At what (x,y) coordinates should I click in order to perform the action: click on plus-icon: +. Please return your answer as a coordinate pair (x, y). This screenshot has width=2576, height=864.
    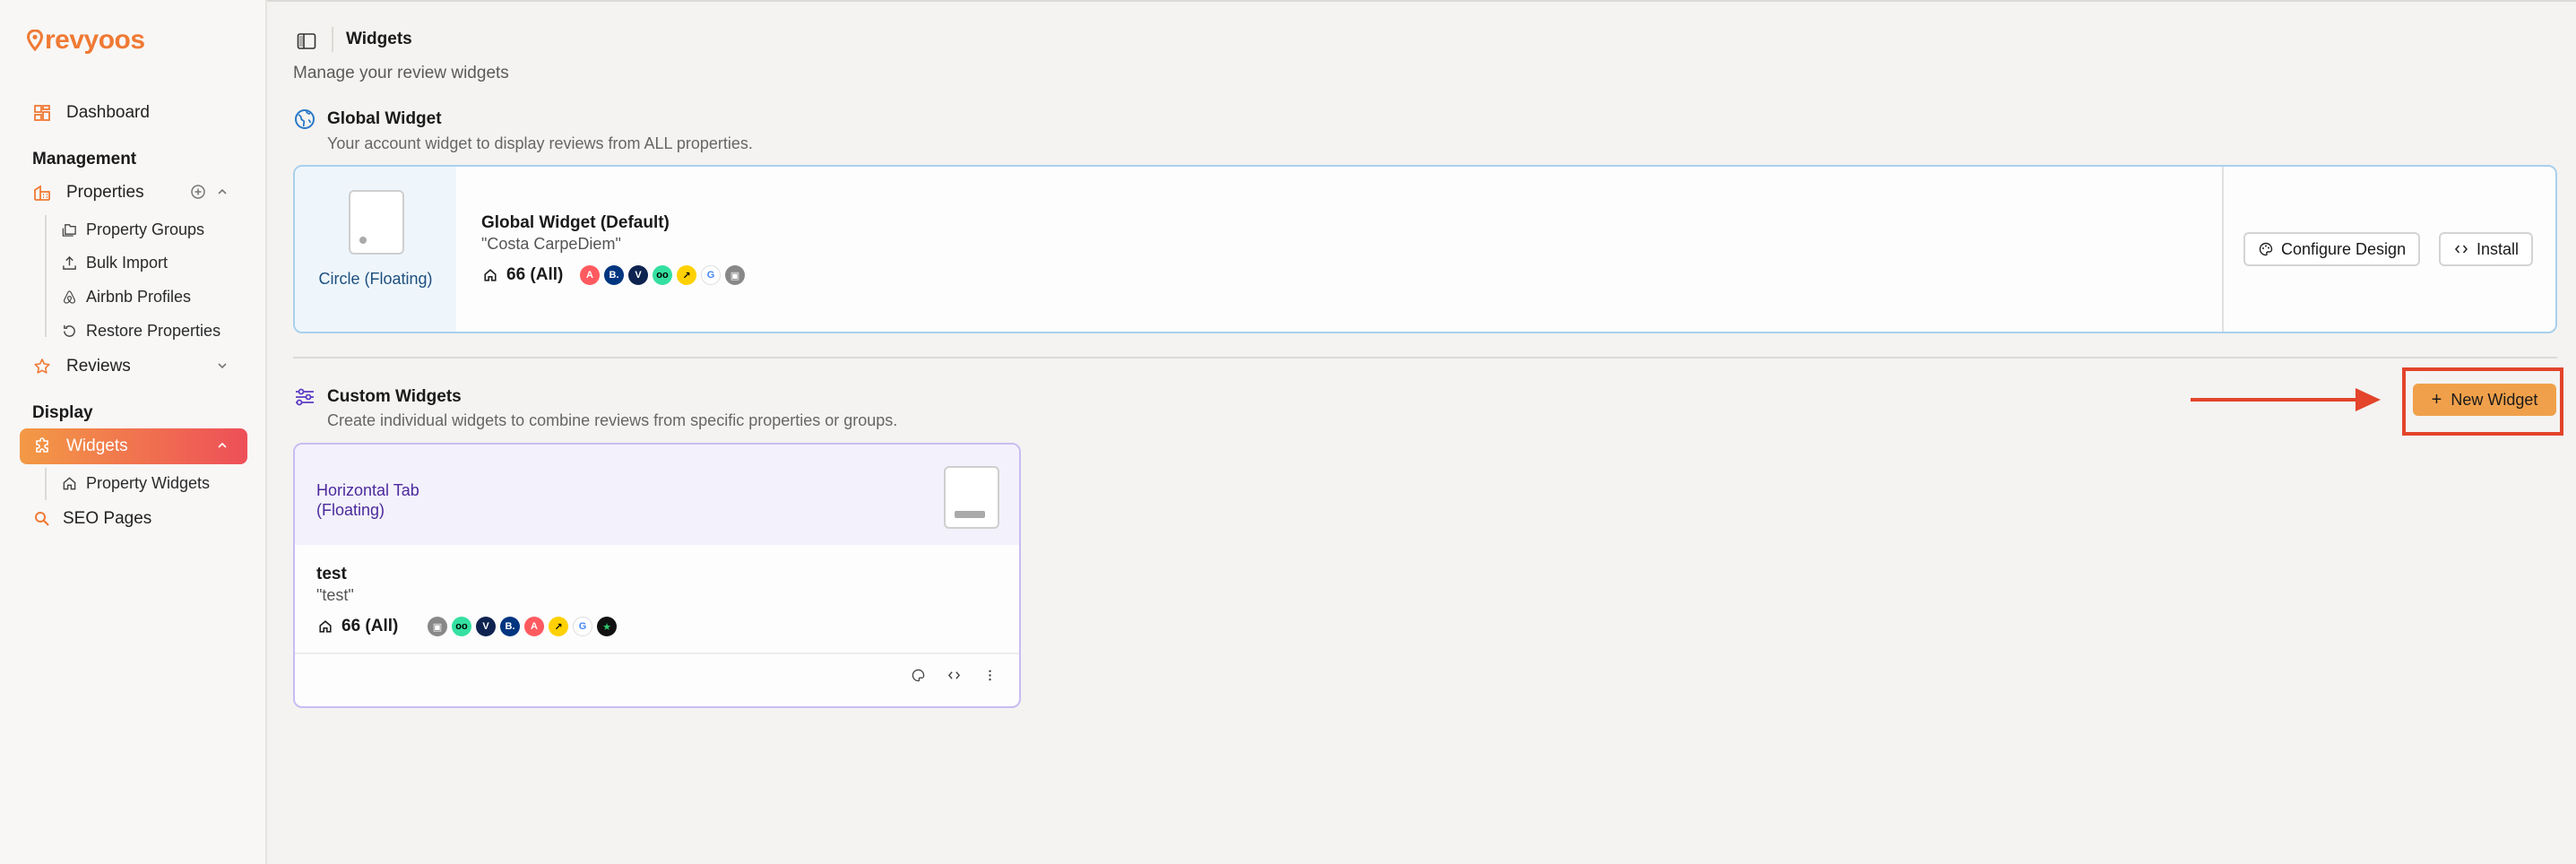
    Looking at the image, I should click on (2436, 399).